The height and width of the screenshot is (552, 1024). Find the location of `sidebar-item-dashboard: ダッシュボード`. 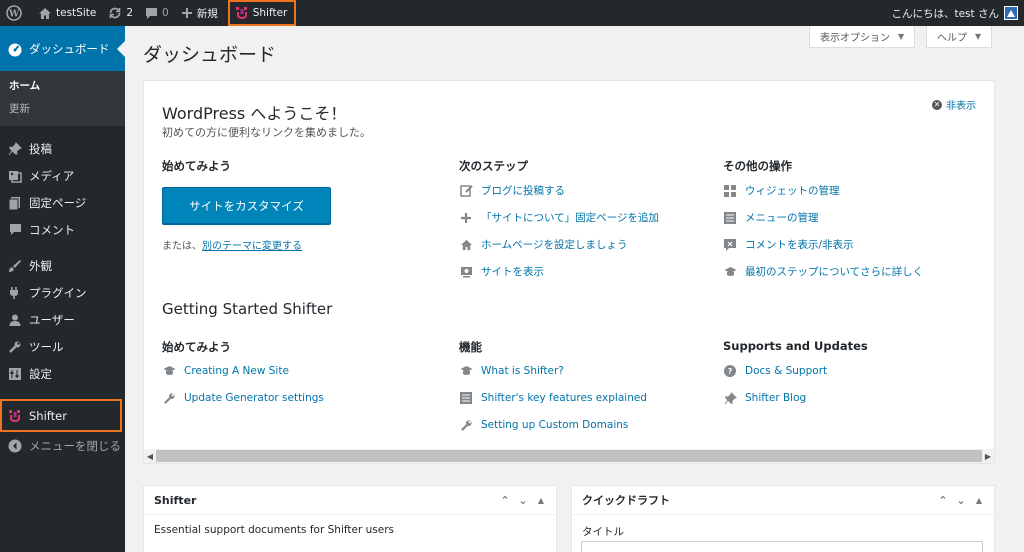

sidebar-item-dashboard: ダッシュボード is located at coordinates (62, 48).